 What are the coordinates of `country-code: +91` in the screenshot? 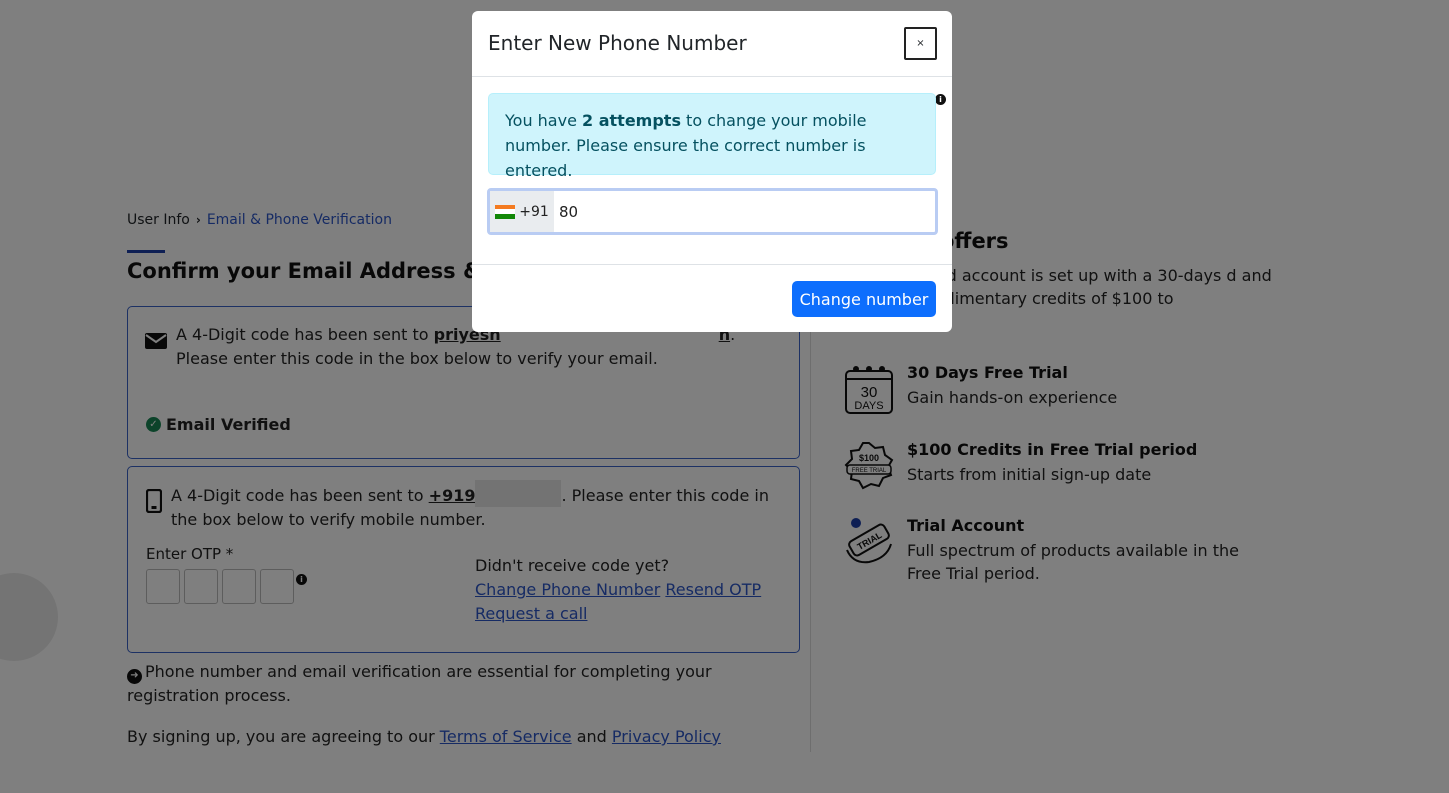 It's located at (534, 211).